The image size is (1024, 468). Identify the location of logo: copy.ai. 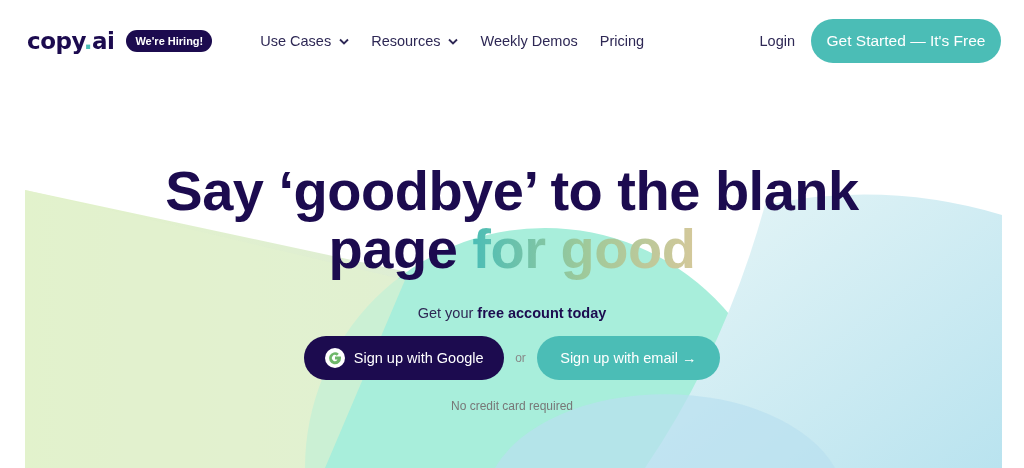
(71, 41).